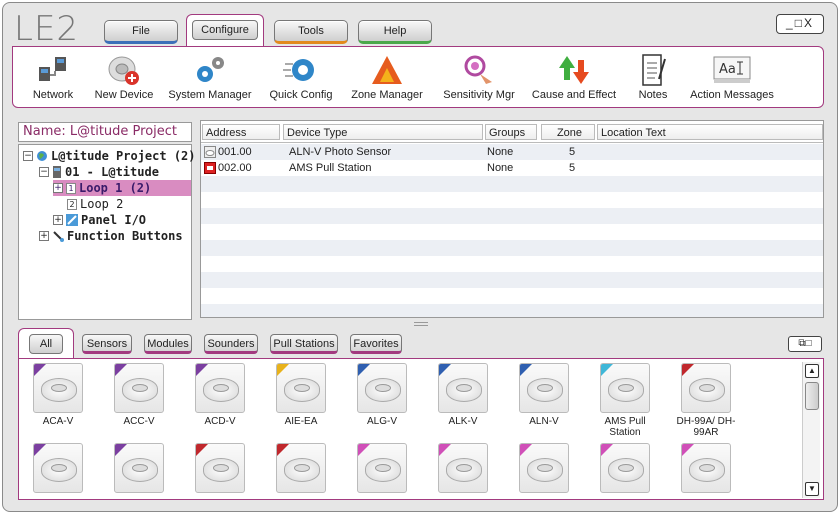 This screenshot has height=514, width=840. Describe the element at coordinates (124, 77) in the screenshot. I see `toolbar-new-device-button: New Device` at that location.